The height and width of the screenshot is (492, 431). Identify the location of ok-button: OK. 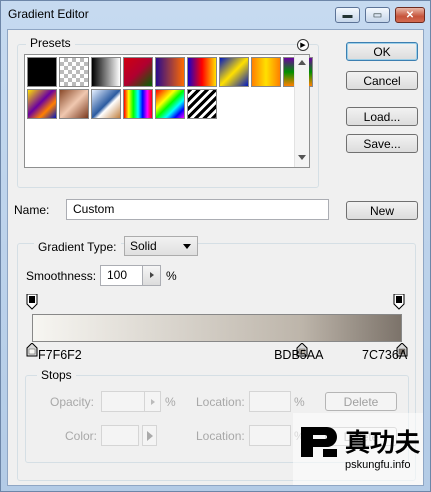
(382, 51).